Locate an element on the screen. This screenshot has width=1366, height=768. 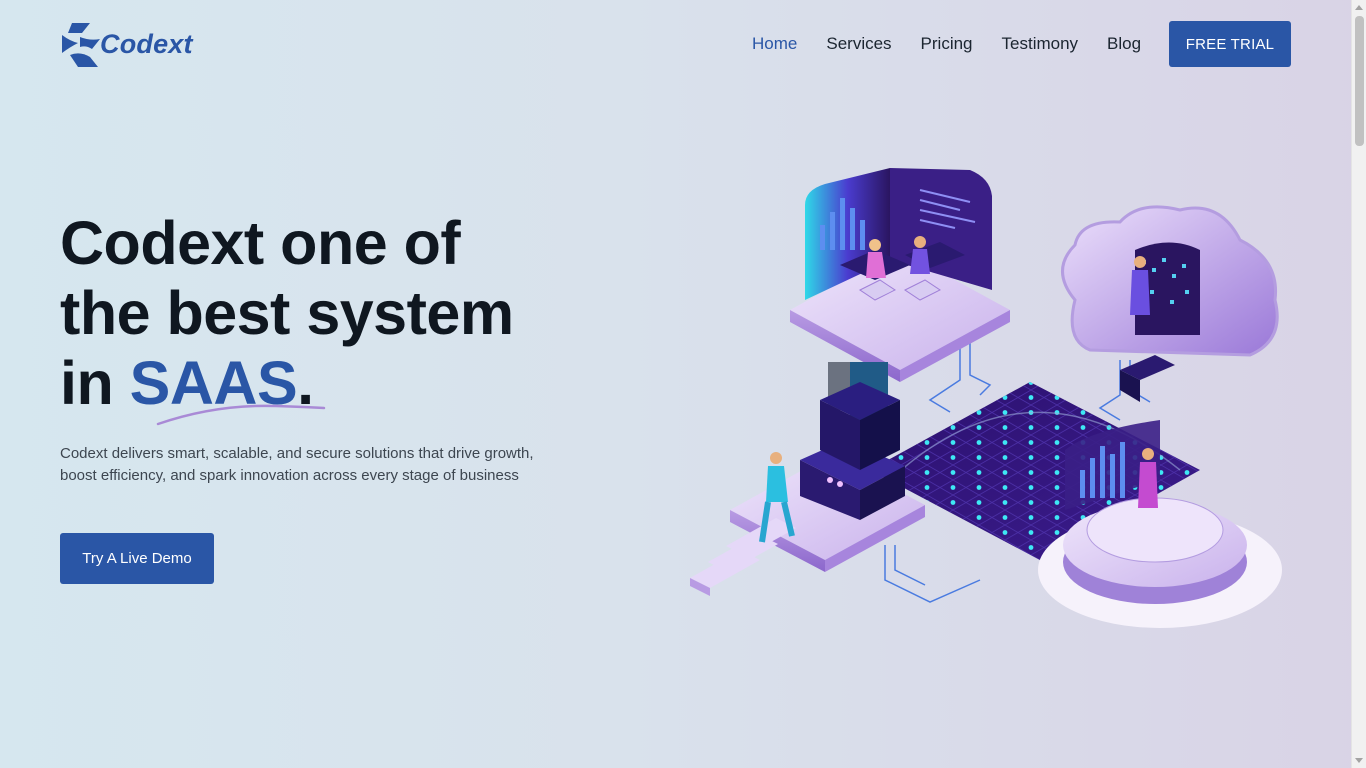
live-demo-button: Try A Live Demo is located at coordinates (137, 558).